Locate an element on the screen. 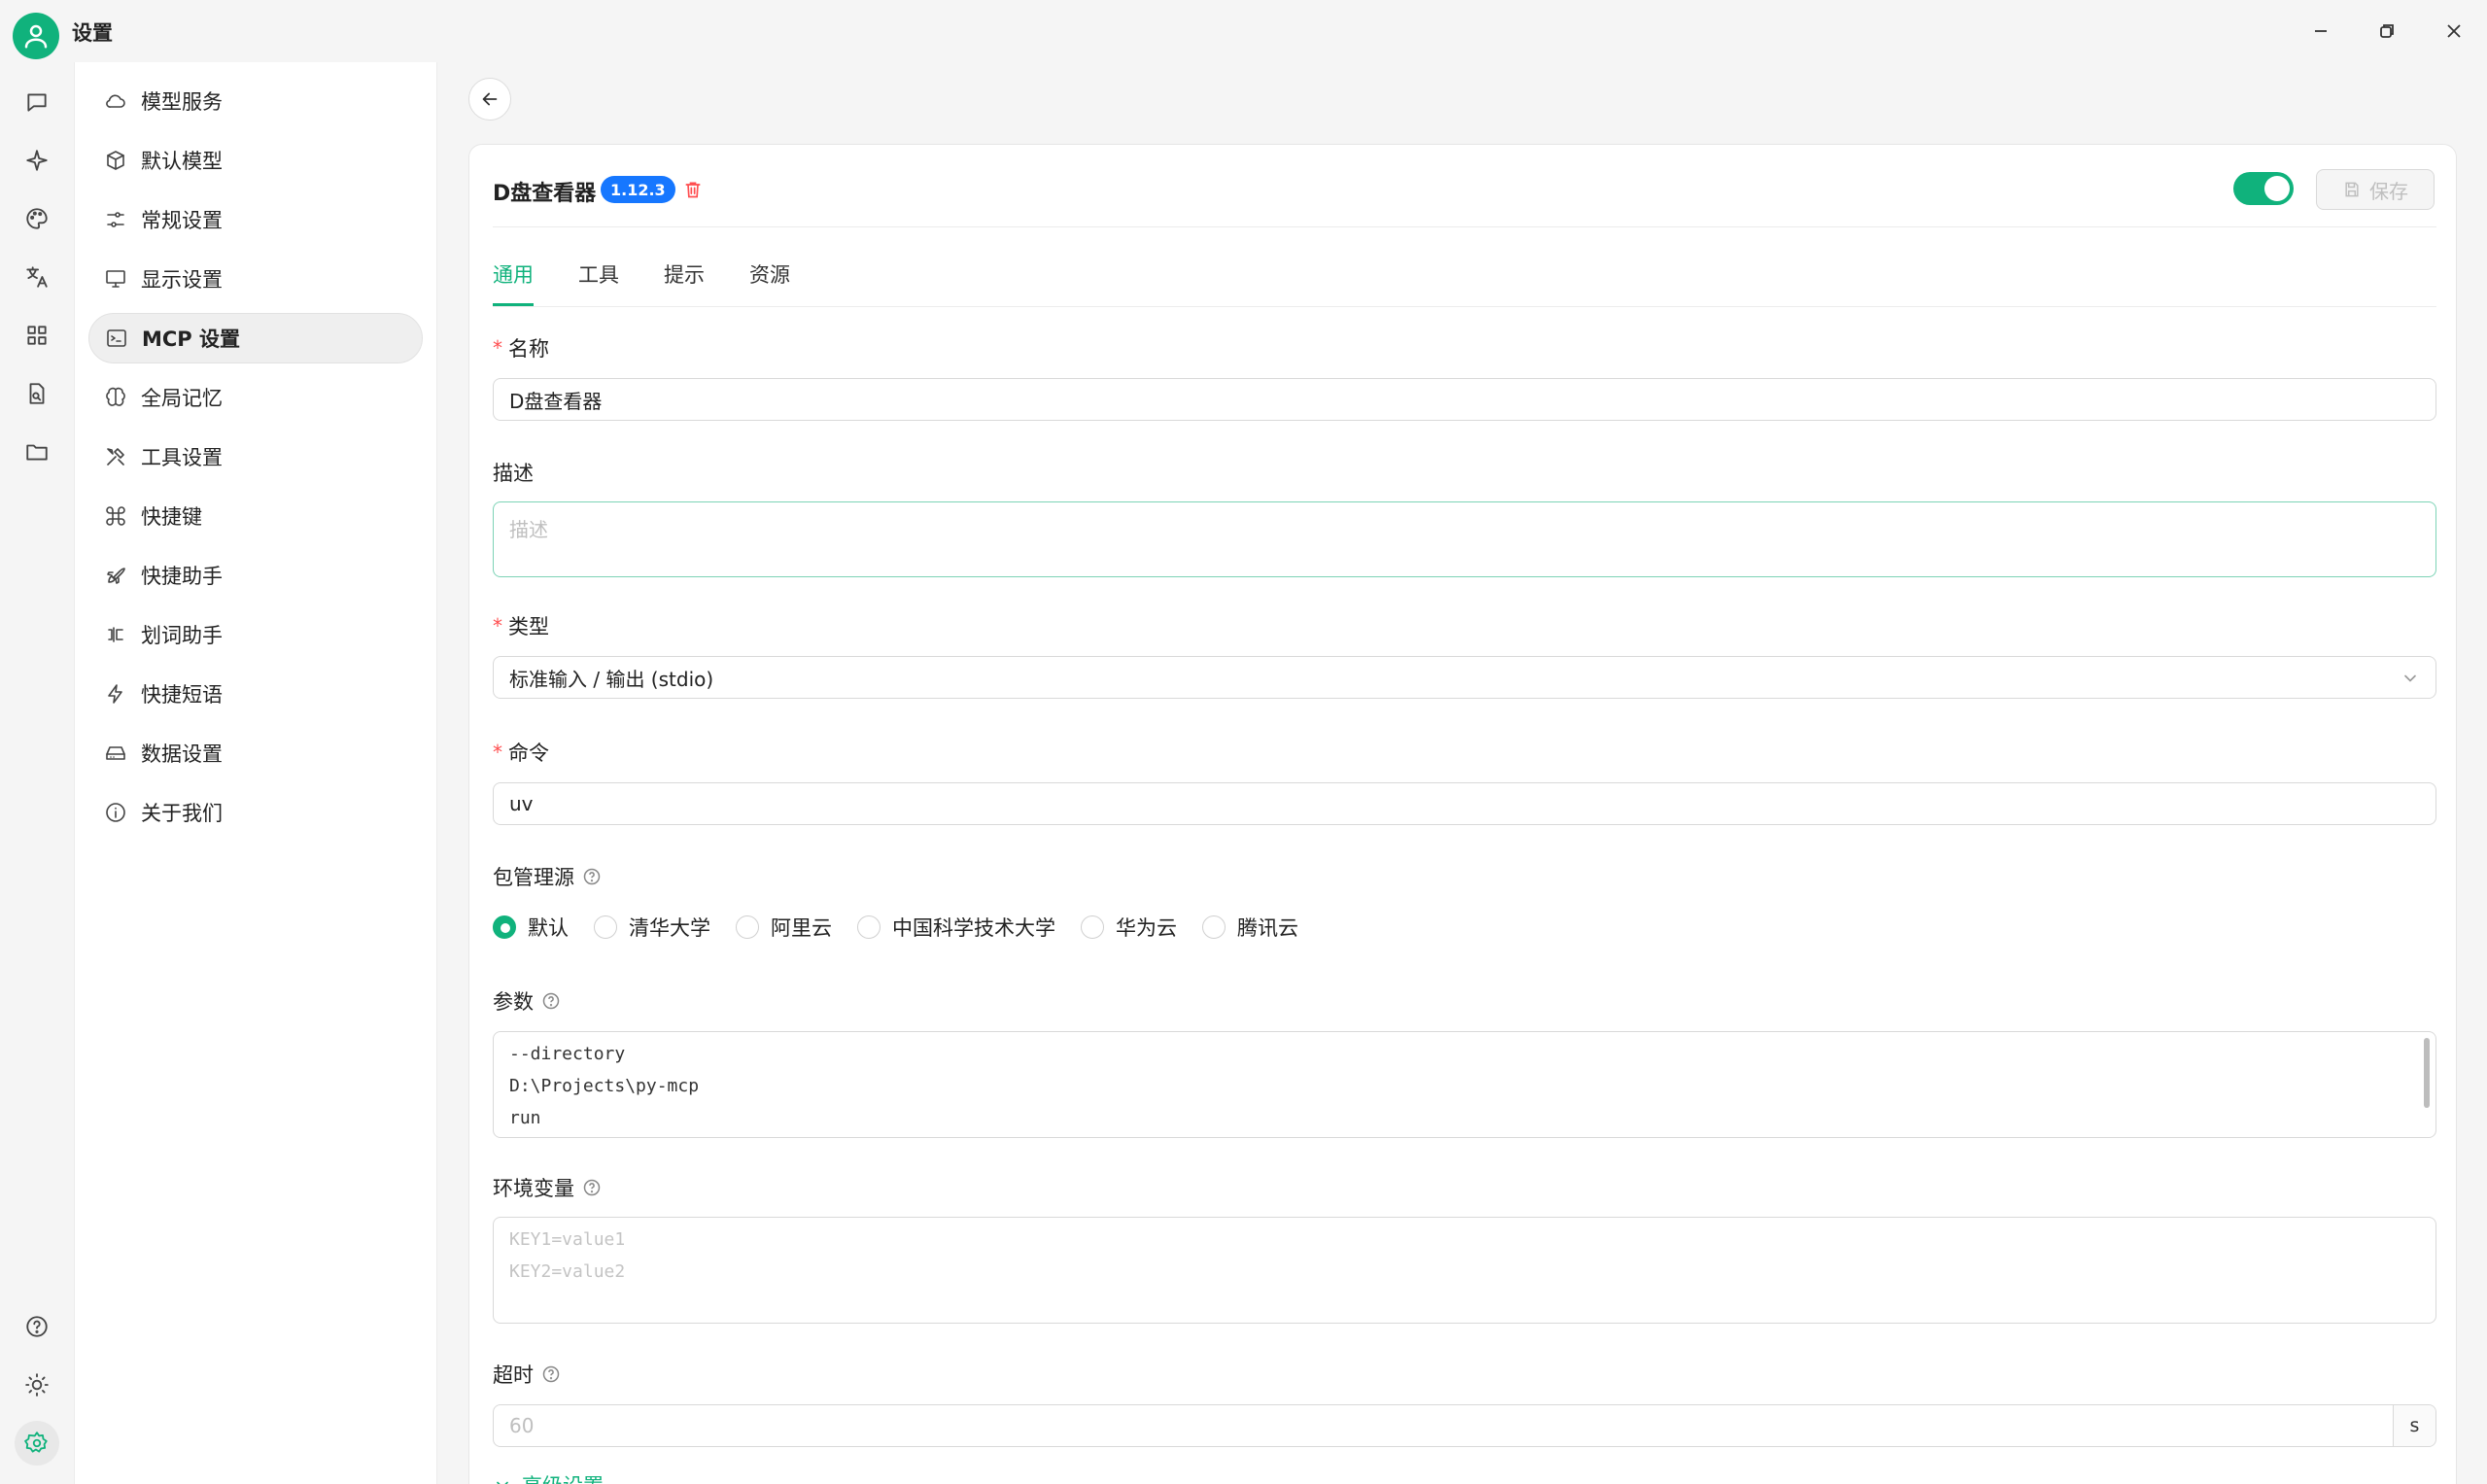 This screenshot has height=1484, width=2487. server-enabled-toggle is located at coordinates (2263, 188).